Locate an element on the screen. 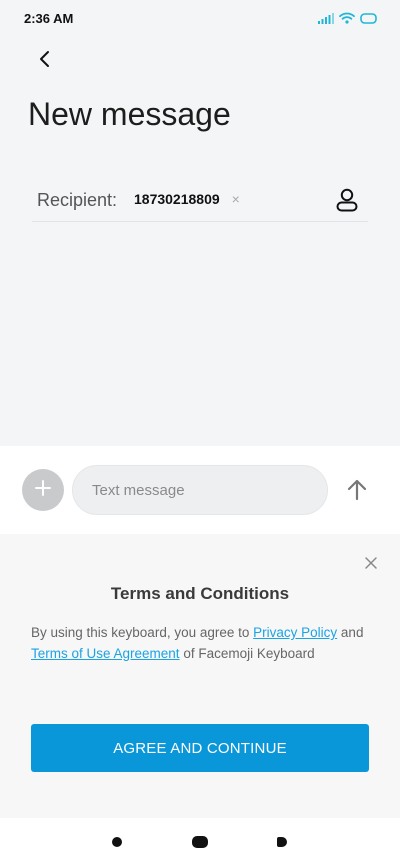 This screenshot has height=866, width=400. message-input is located at coordinates (200, 490).